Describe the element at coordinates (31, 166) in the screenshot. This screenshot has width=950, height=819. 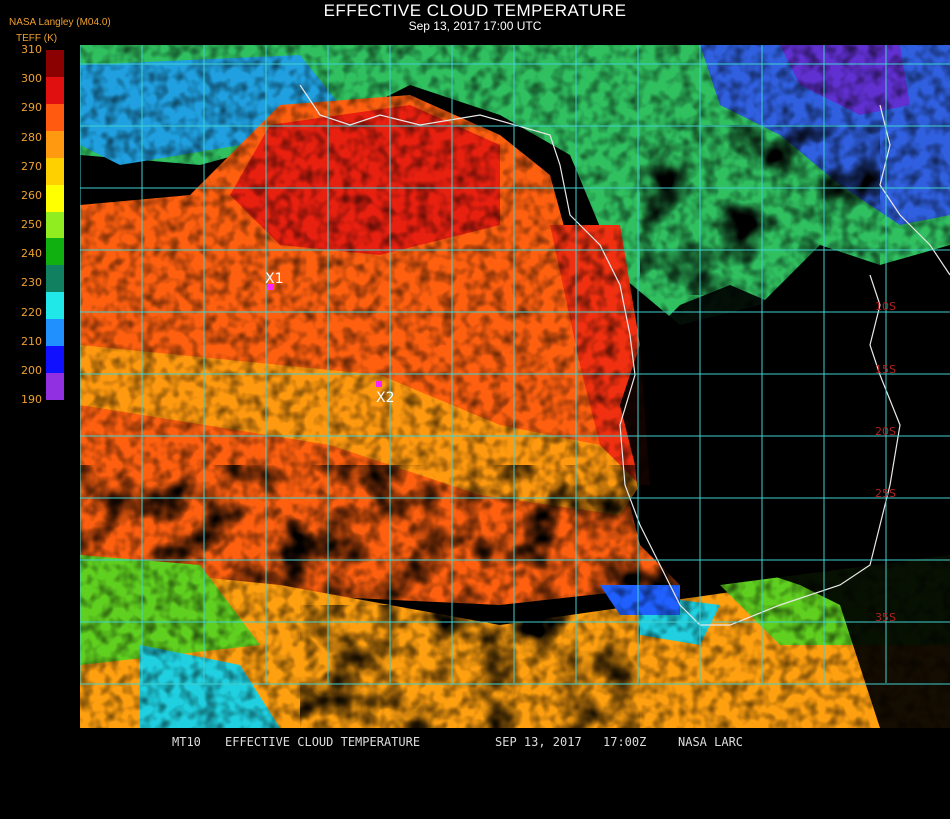
I see `legend-tick-label: 270` at that location.